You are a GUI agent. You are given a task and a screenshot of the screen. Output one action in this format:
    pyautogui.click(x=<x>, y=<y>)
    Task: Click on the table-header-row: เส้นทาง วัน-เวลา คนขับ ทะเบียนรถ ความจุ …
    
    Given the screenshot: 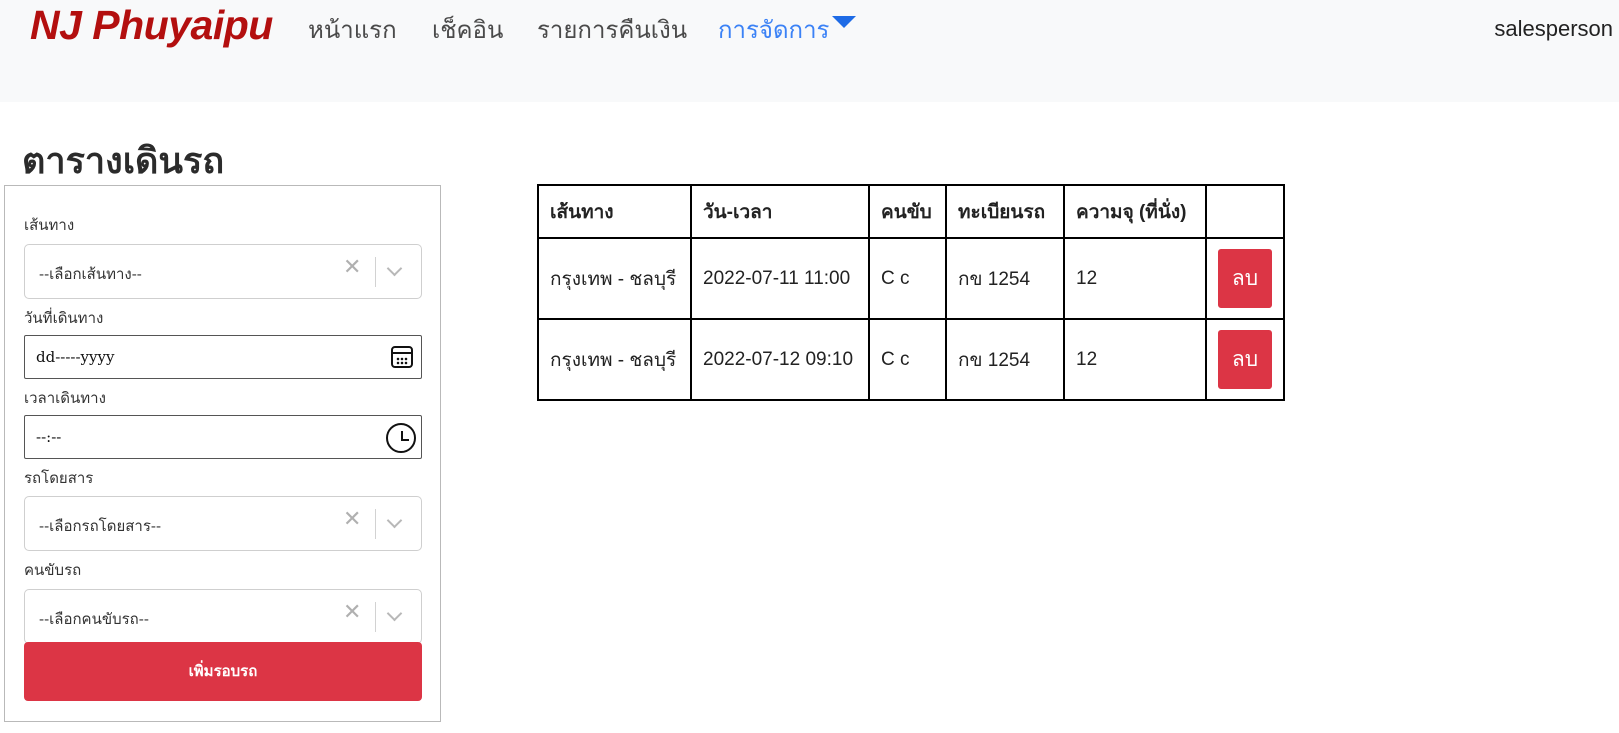 What is the action you would take?
    pyautogui.click(x=911, y=211)
    